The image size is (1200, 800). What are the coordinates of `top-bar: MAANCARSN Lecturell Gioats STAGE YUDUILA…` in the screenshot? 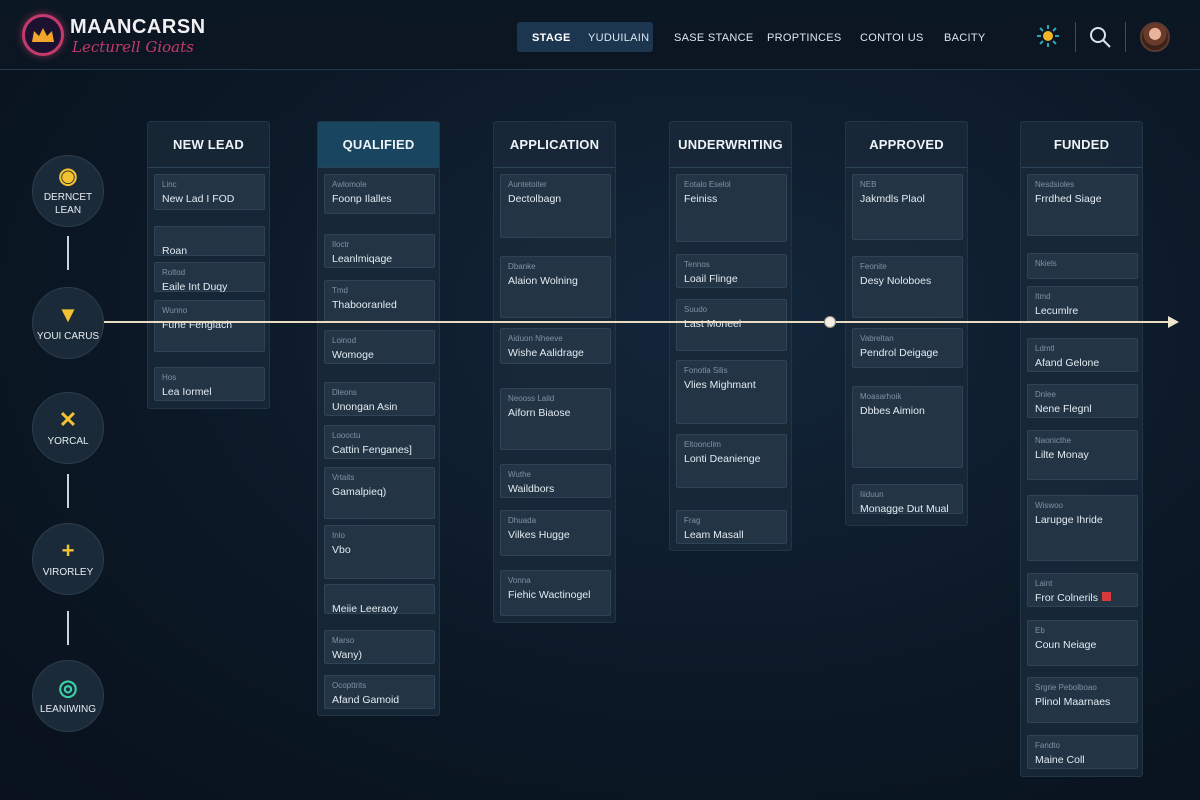 It's located at (600, 35).